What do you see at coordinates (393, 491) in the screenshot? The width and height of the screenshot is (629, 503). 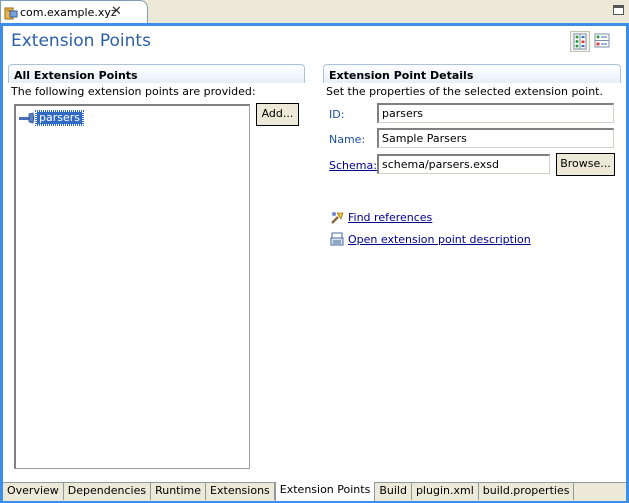 I see `tab-build: Build` at bounding box center [393, 491].